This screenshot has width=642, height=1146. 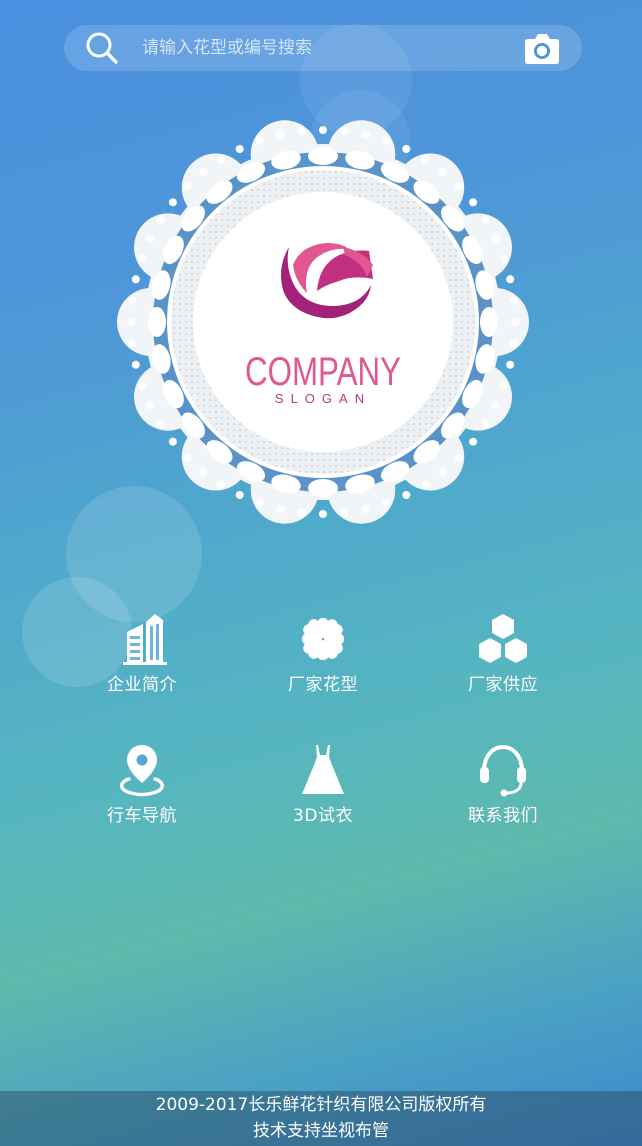 What do you see at coordinates (323, 798) in the screenshot?
I see `menu-item-3d-fitting: 3D试衣` at bounding box center [323, 798].